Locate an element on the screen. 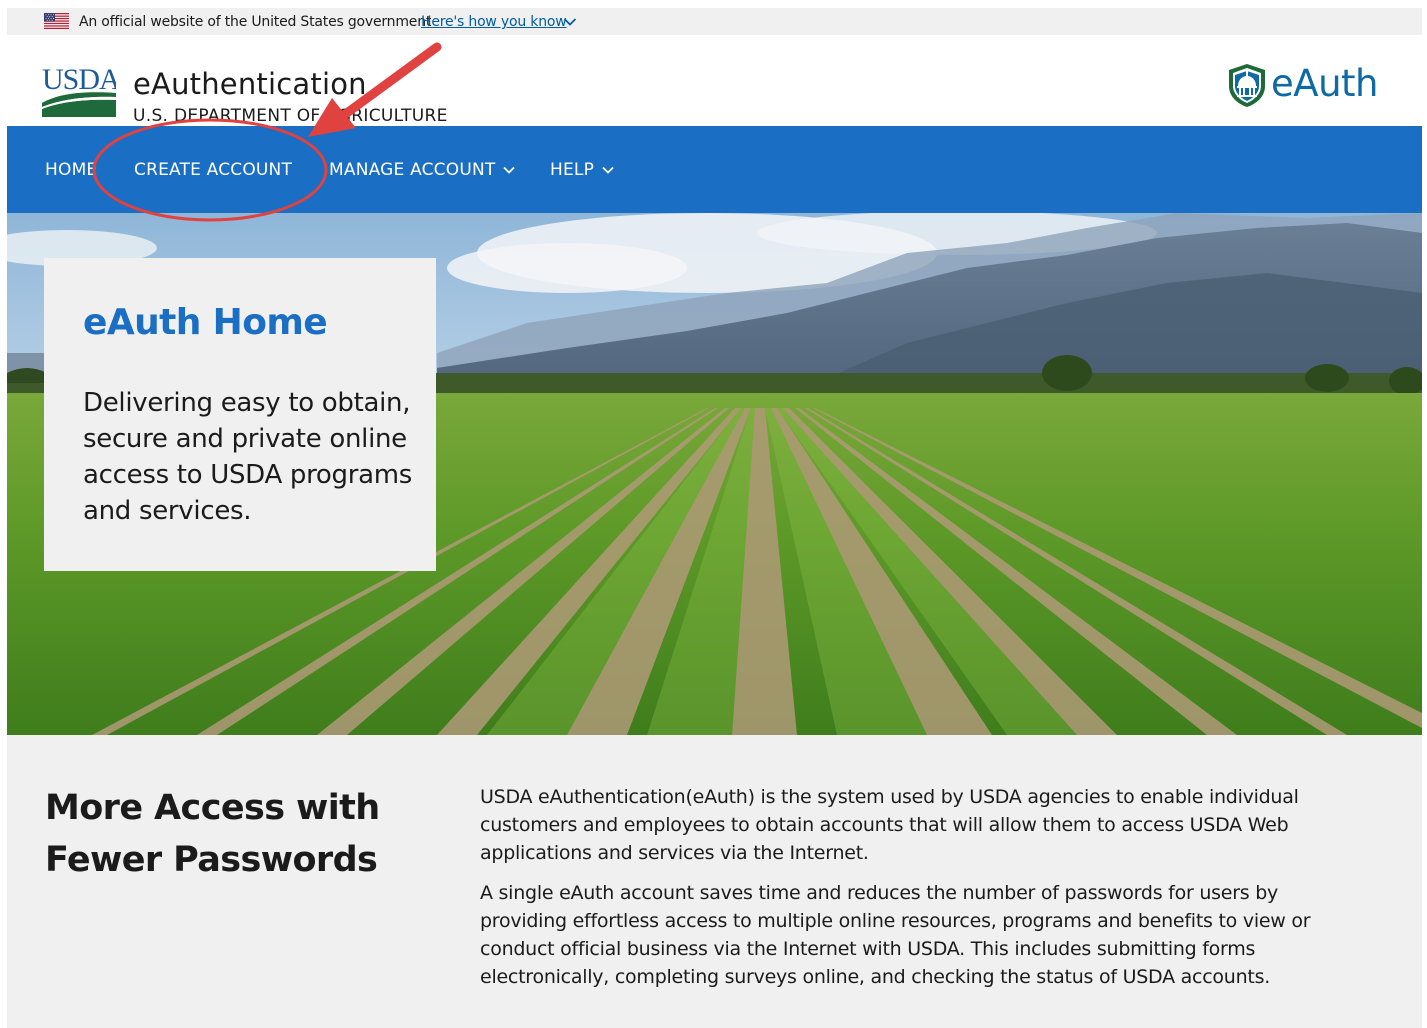 The width and height of the screenshot is (1427, 1028). info-heading: More Access with Fewer Passwords is located at coordinates (212, 834).